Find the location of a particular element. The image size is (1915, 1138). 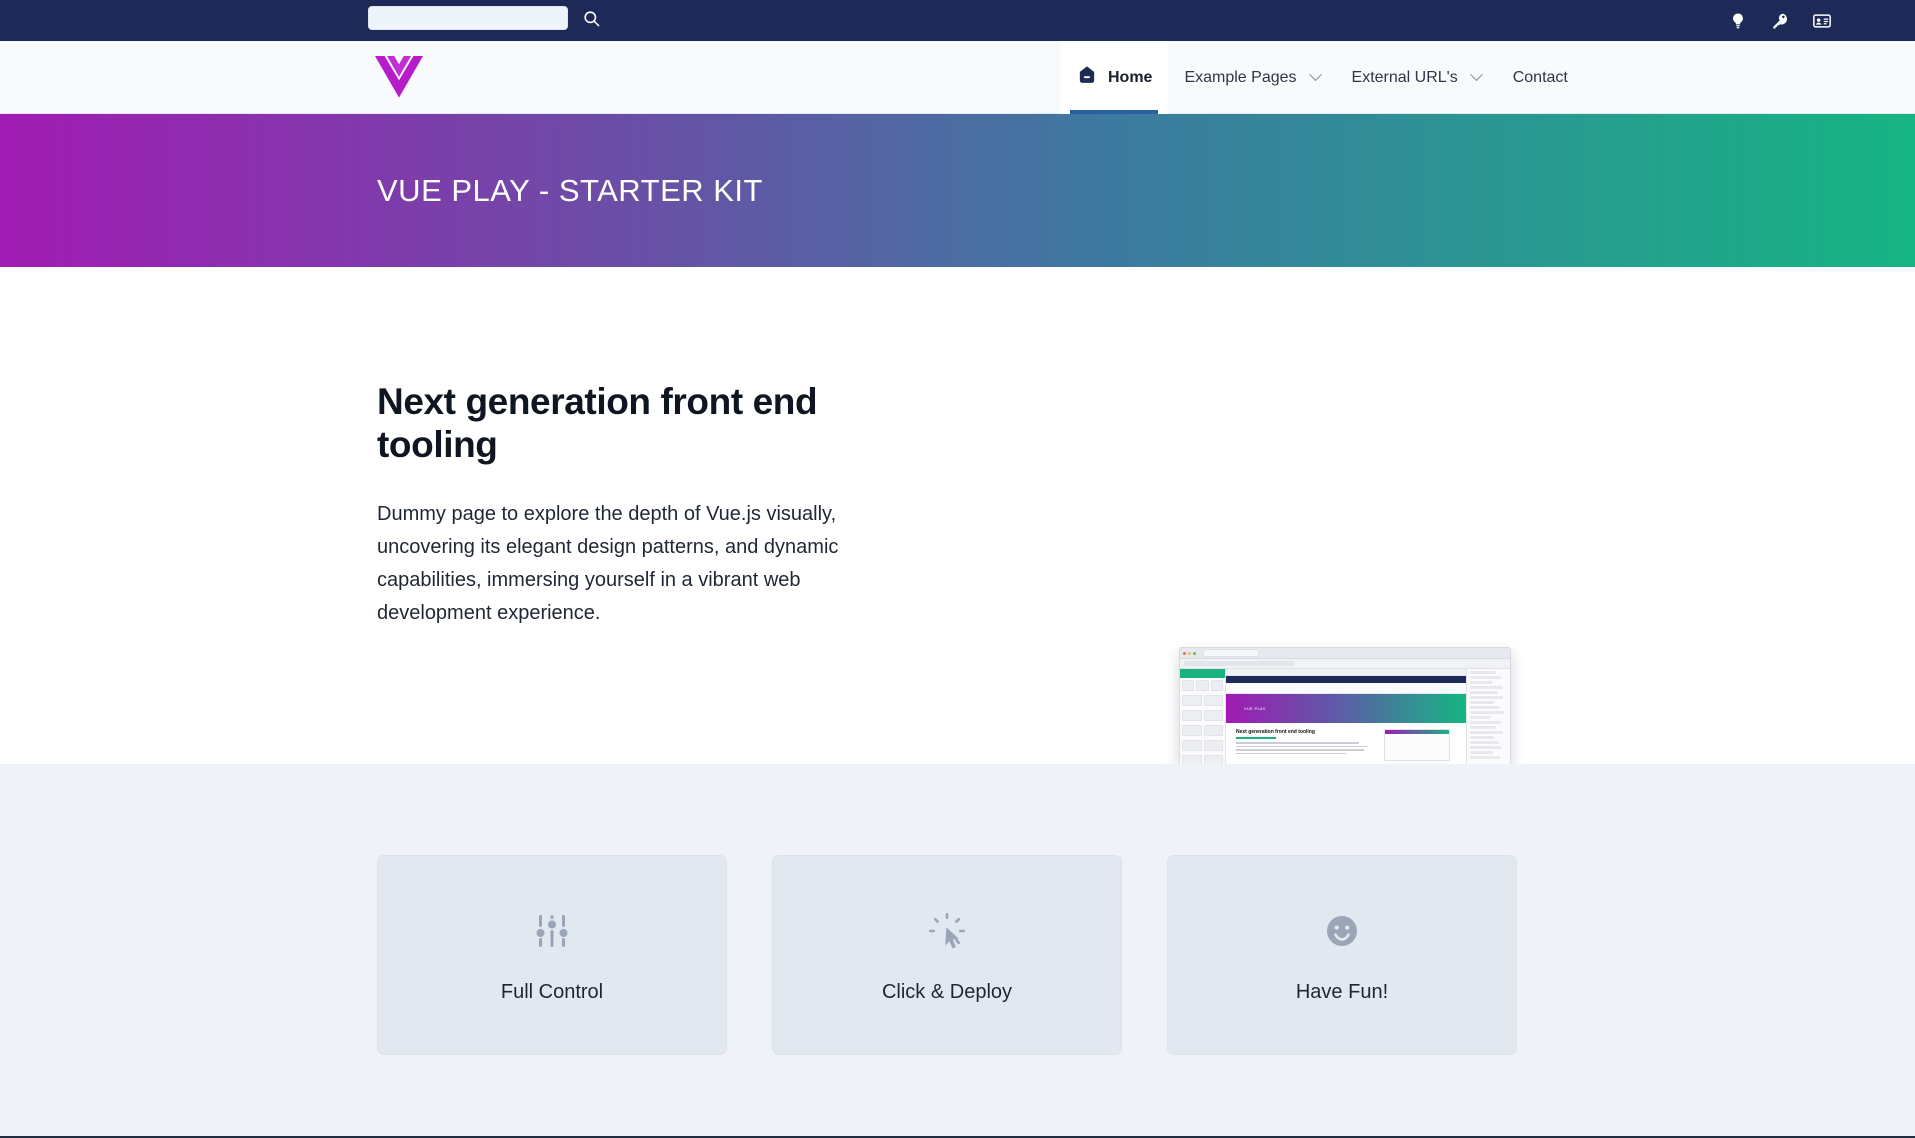

page-title: Next generation front end tooling is located at coordinates (597, 423).